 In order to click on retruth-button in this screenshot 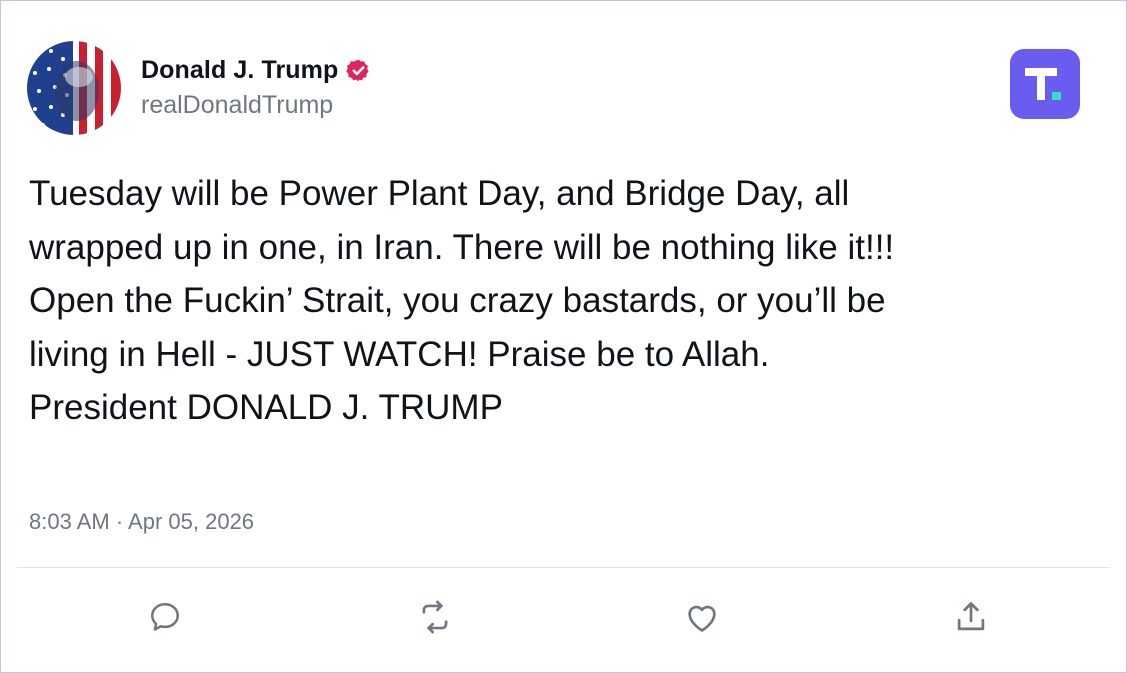, I will do `click(435, 617)`.